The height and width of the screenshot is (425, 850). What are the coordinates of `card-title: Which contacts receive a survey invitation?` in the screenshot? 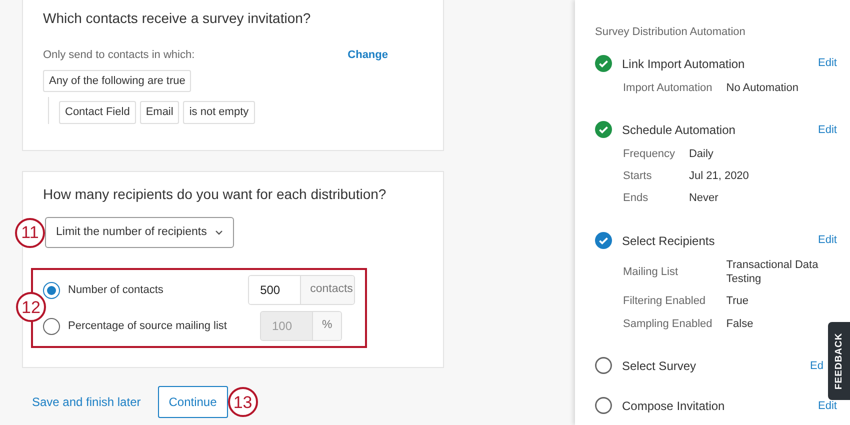 It's located at (177, 18).